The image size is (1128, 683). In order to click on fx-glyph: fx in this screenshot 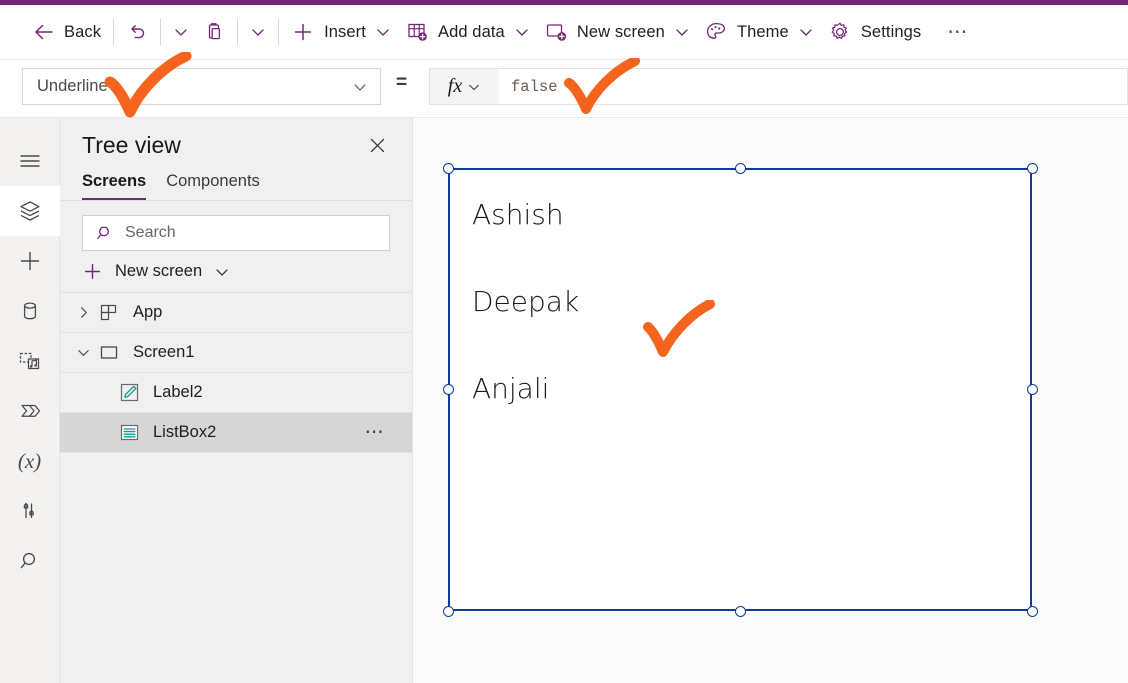, I will do `click(455, 86)`.